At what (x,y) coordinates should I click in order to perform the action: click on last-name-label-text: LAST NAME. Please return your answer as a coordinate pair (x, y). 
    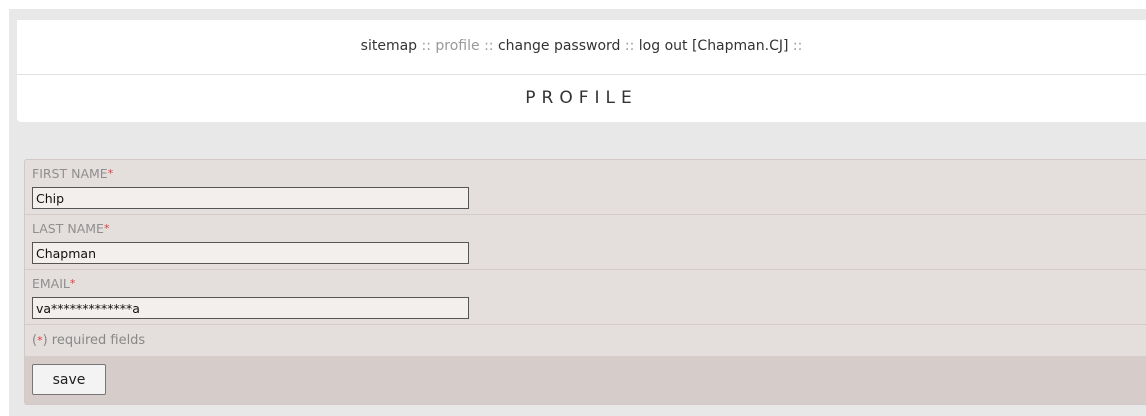
    Looking at the image, I should click on (68, 228).